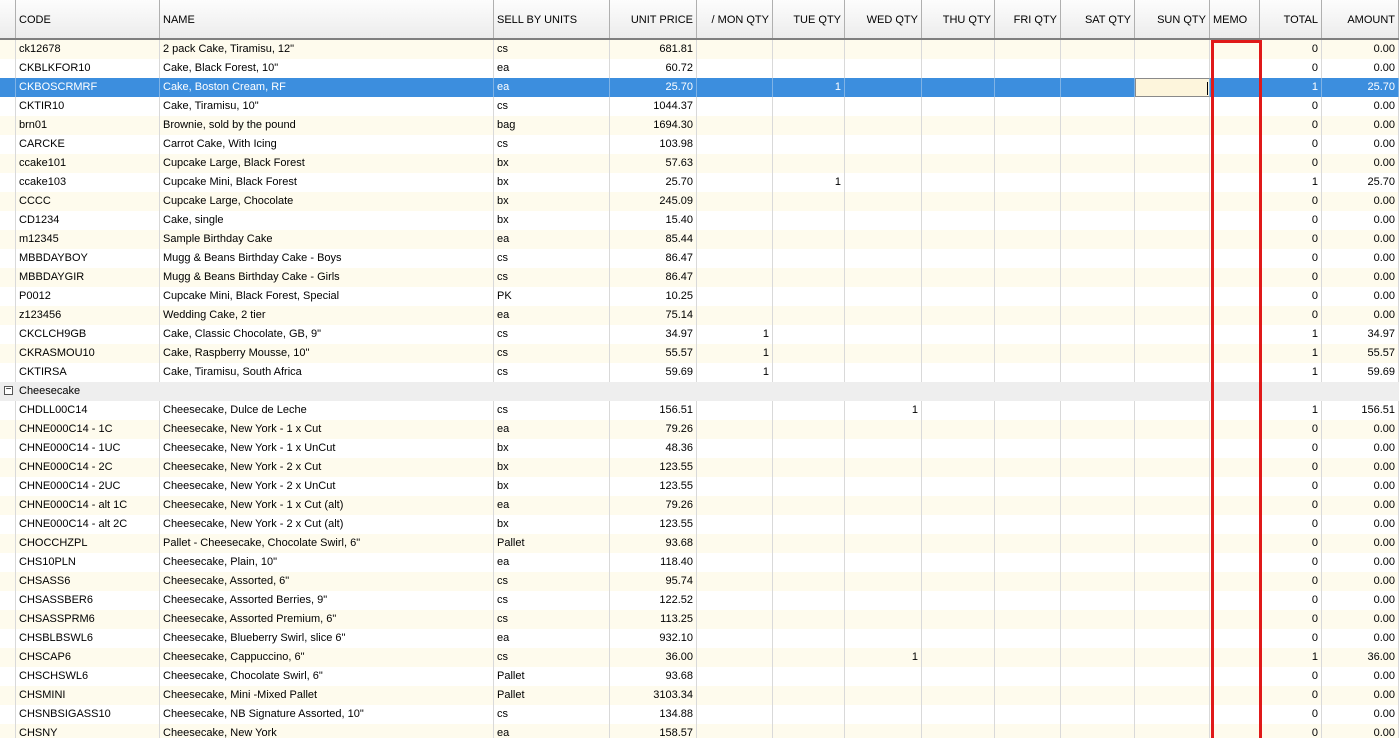 This screenshot has height=738, width=1399. What do you see at coordinates (1235, 19) in the screenshot?
I see `column-header-memo: MEMO` at bounding box center [1235, 19].